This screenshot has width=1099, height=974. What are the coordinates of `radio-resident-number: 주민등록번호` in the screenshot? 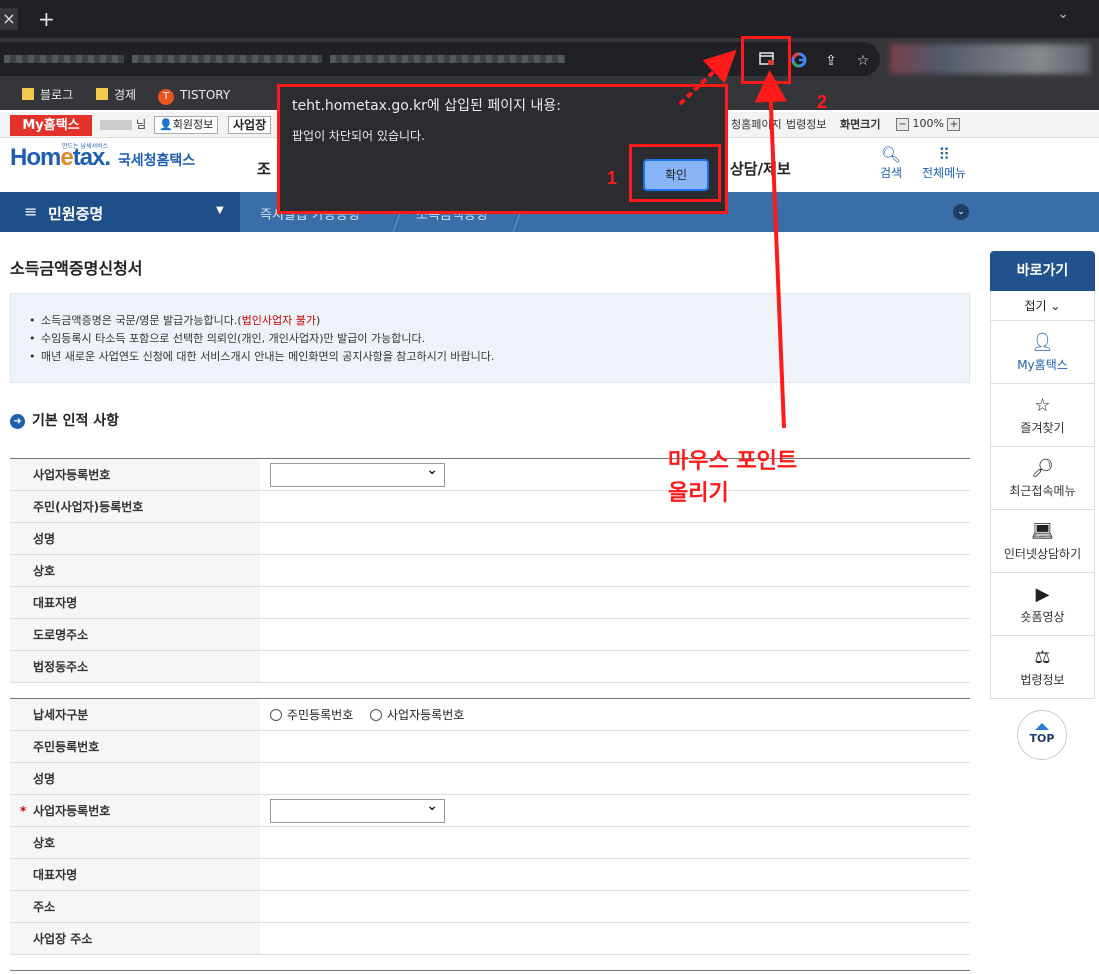 It's located at (311, 715).